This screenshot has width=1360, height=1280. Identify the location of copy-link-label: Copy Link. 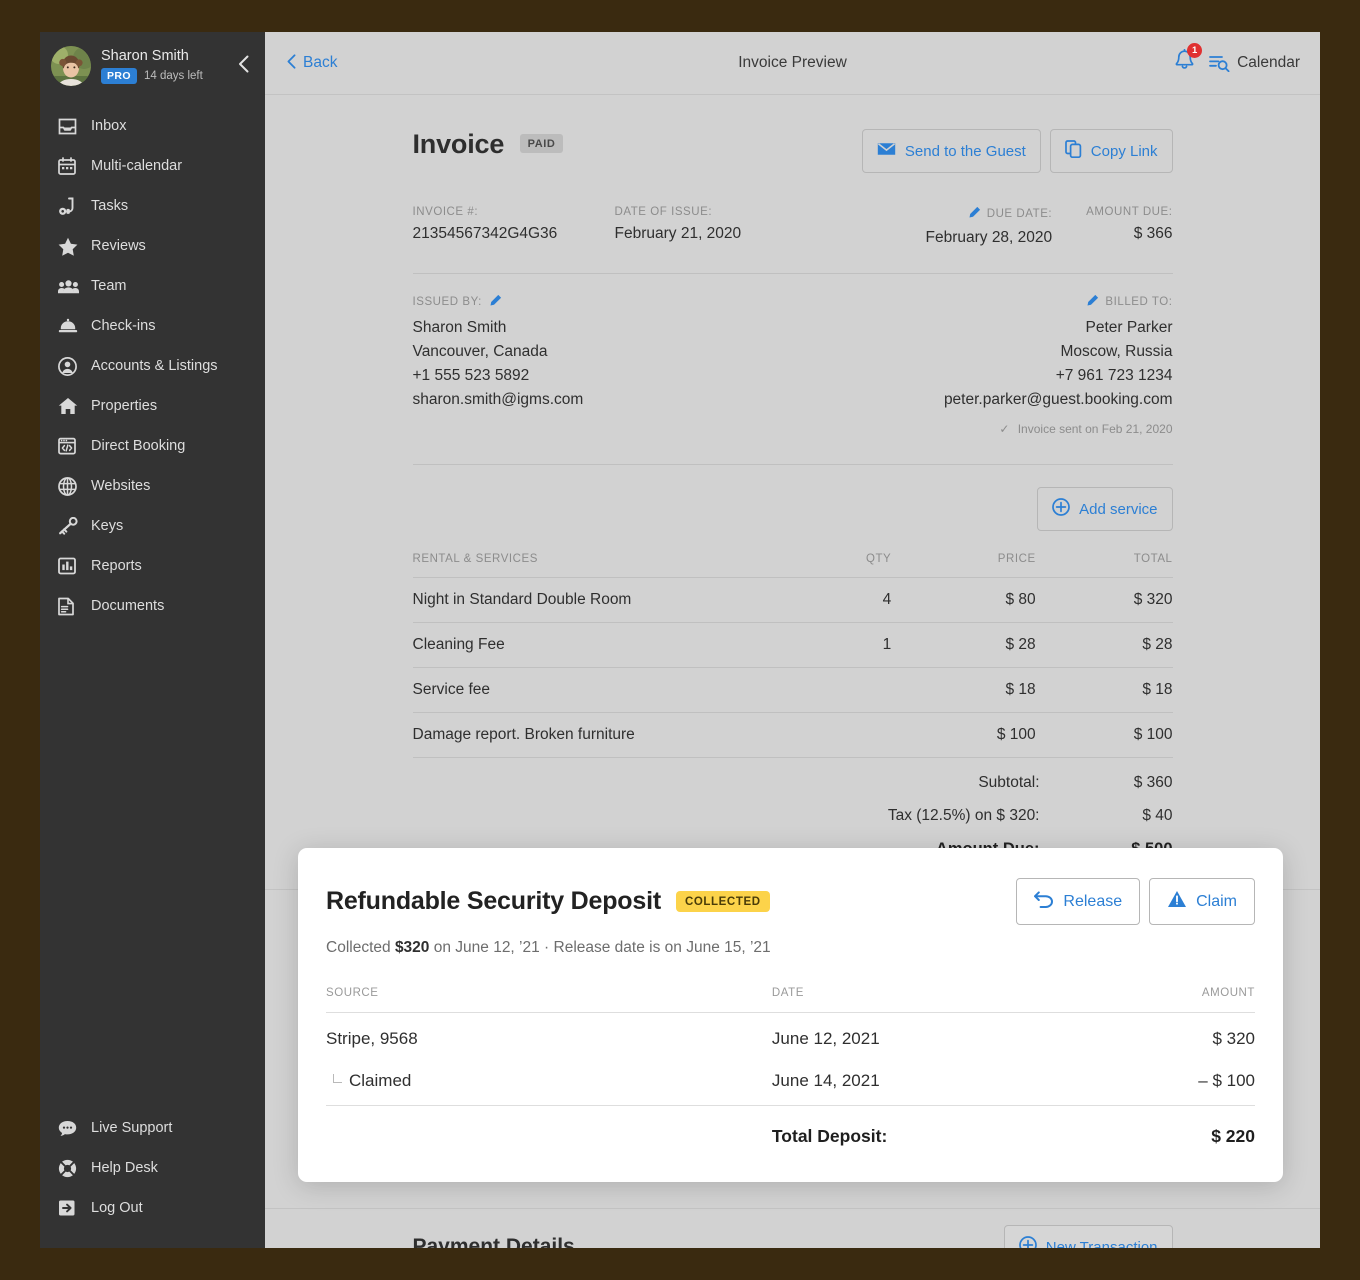
(1124, 151).